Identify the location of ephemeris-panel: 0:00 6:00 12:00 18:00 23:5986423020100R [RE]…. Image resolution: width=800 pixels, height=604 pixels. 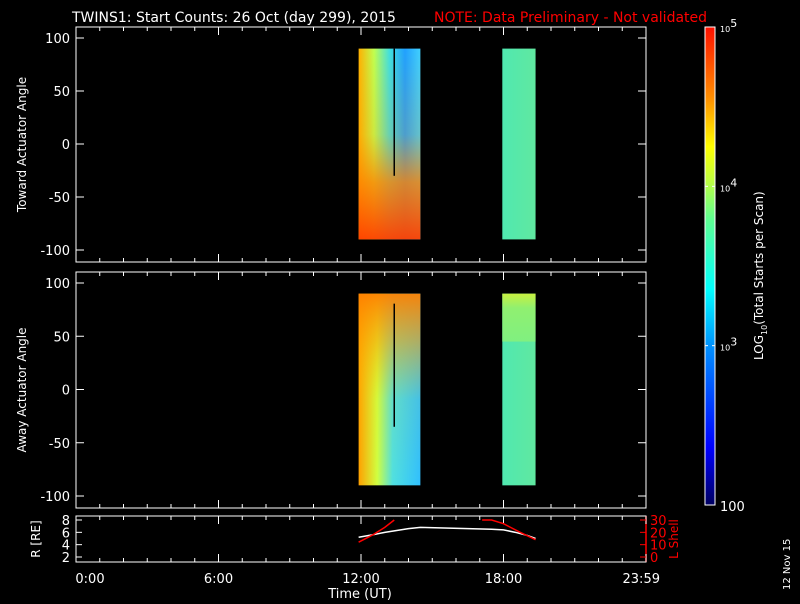
(355, 550).